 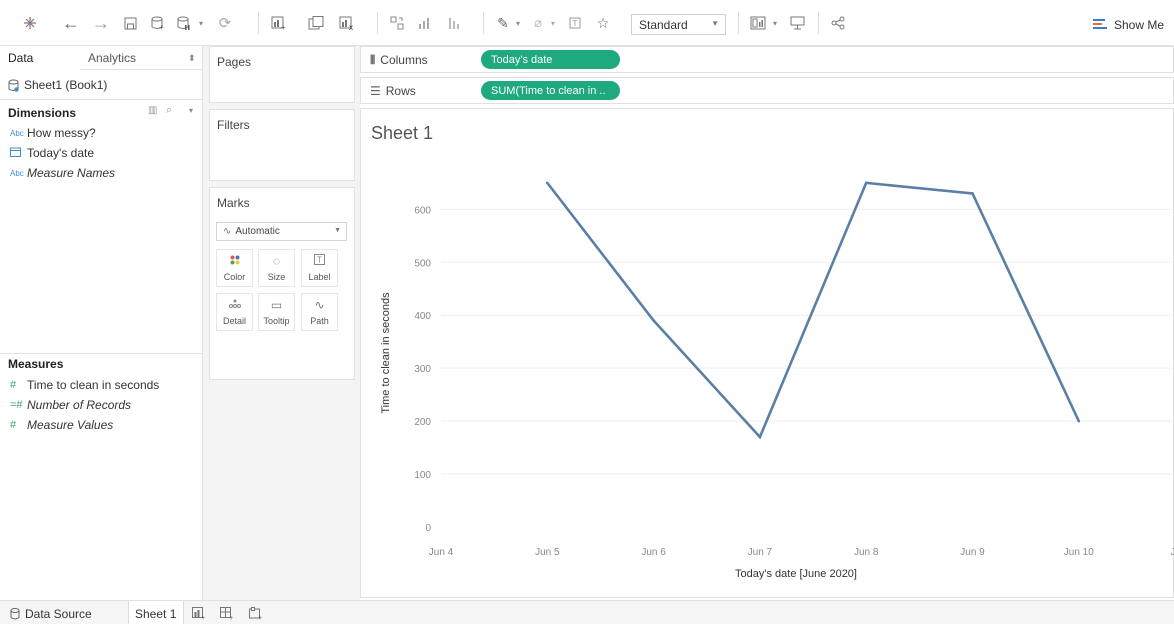 I want to click on marks-card-title: Marks, so click(x=233, y=203).